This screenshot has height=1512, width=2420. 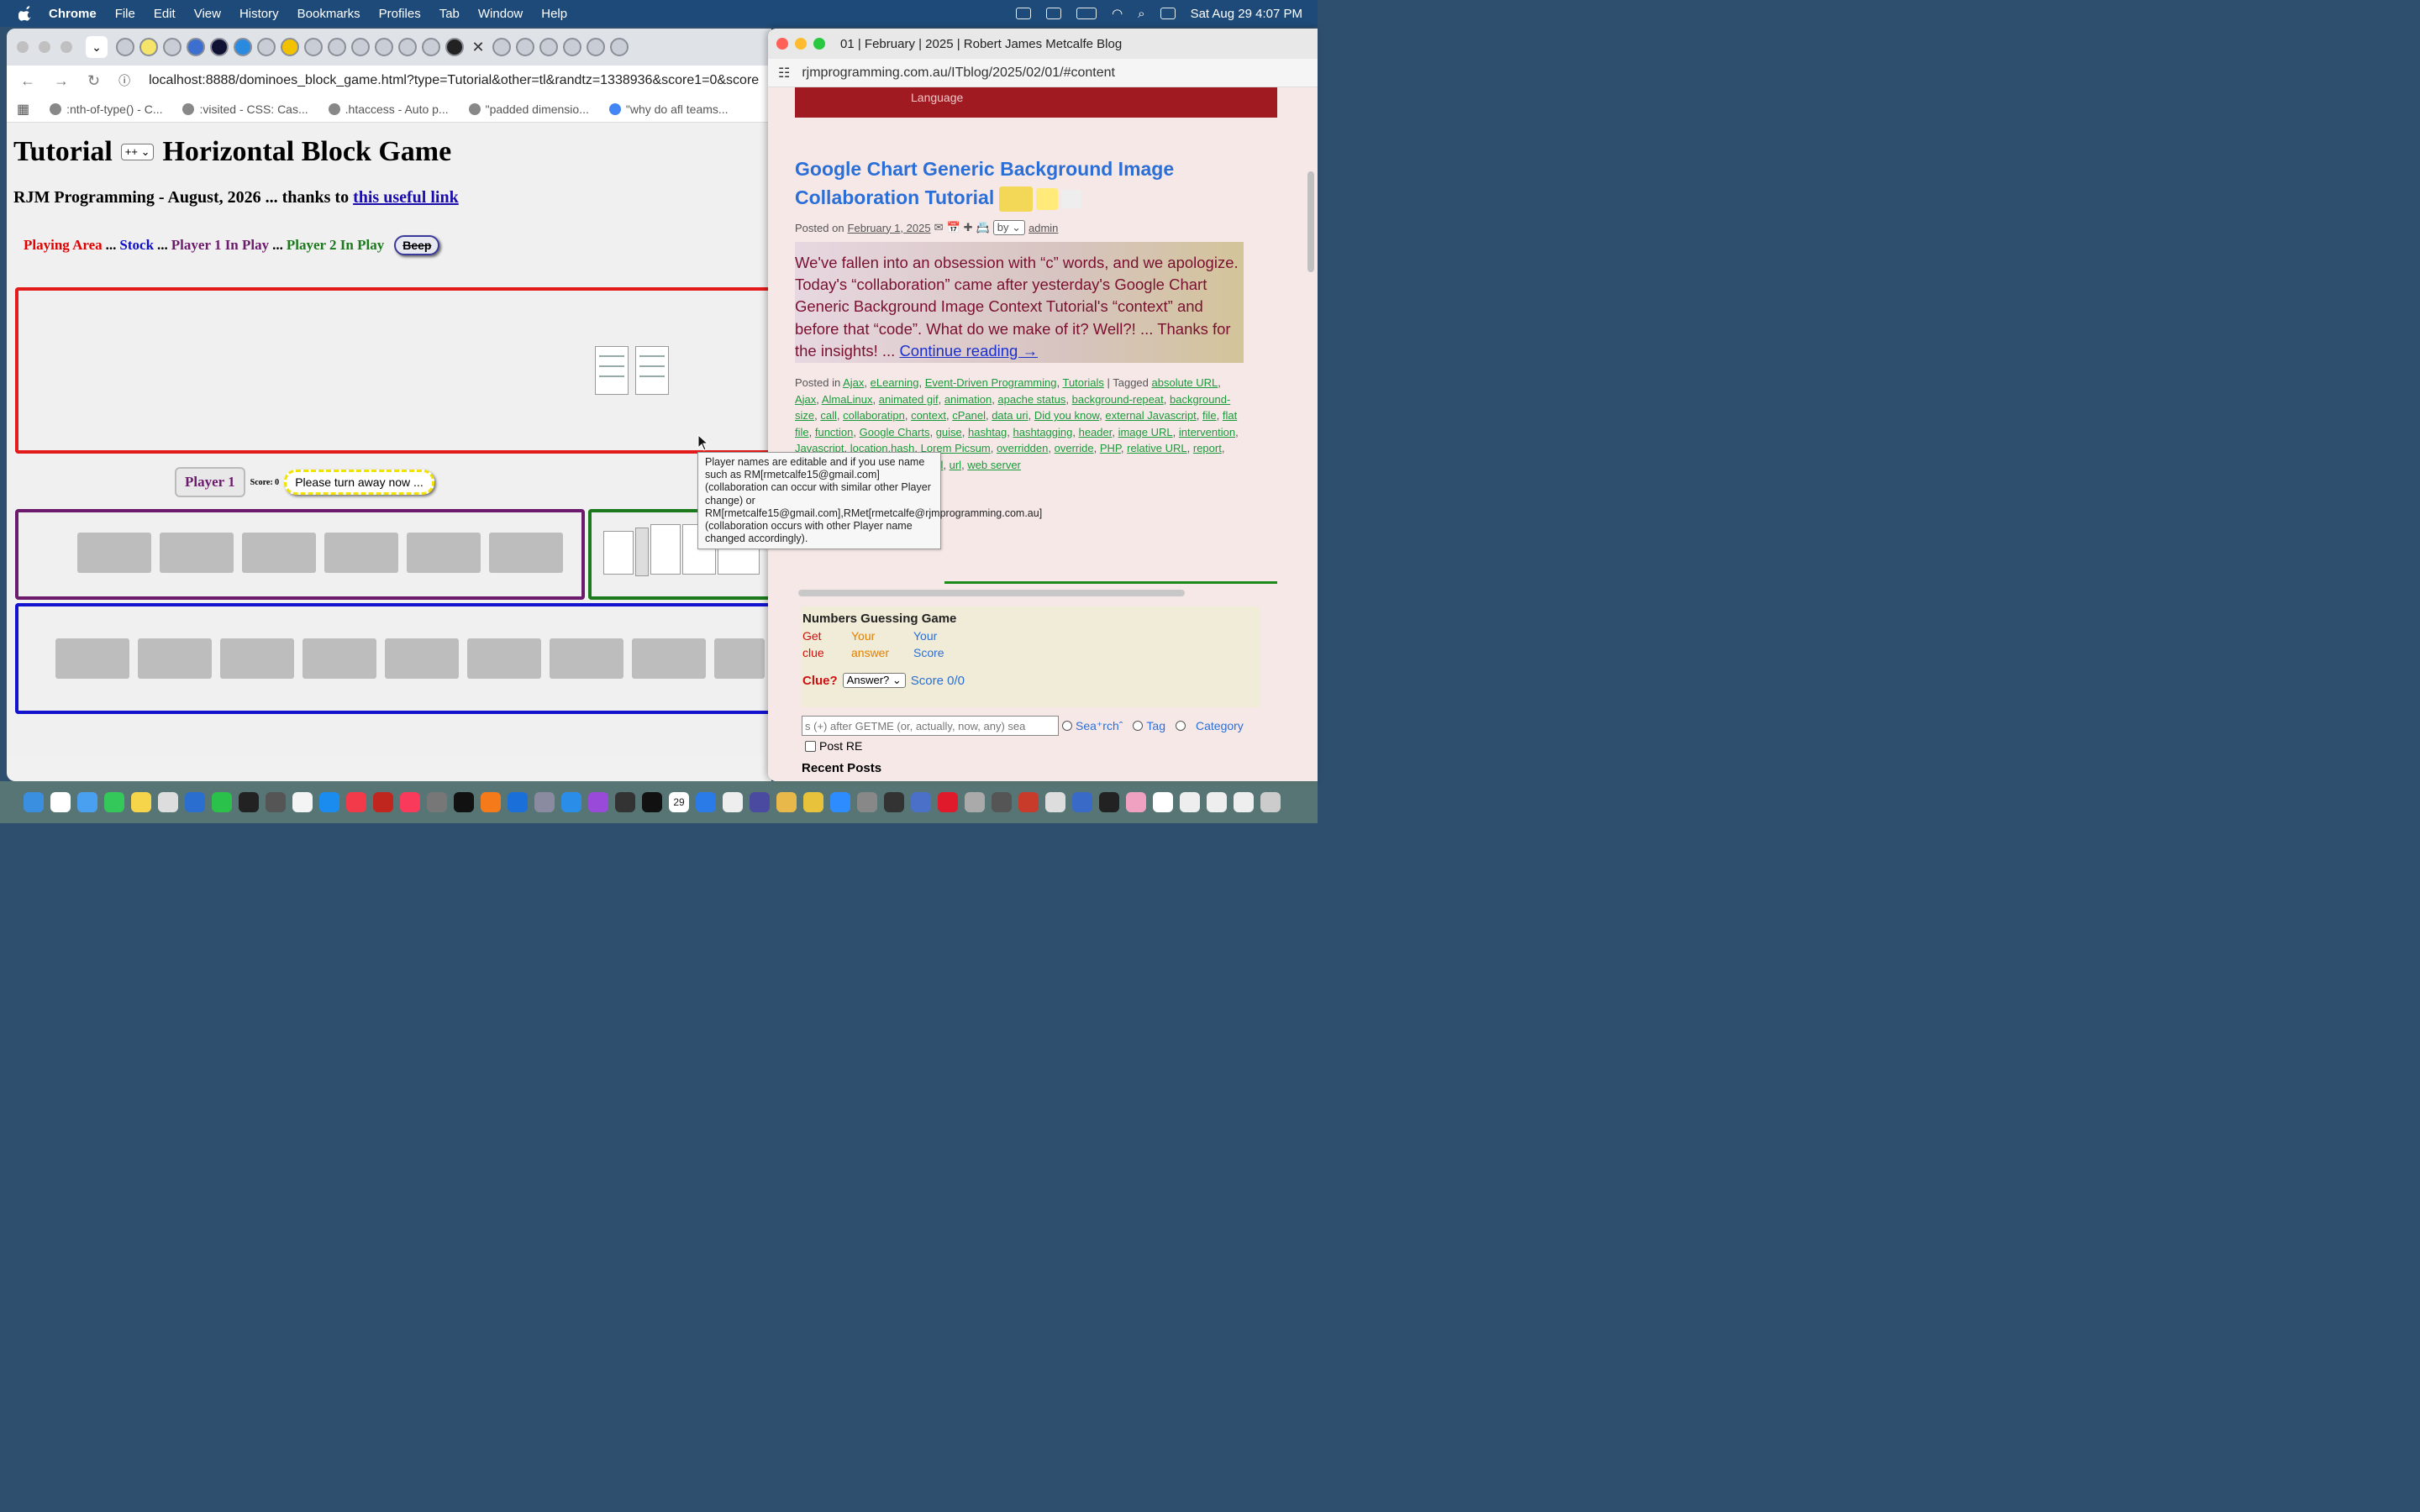 I want to click on menu-chrome: Chrome, so click(x=73, y=14).